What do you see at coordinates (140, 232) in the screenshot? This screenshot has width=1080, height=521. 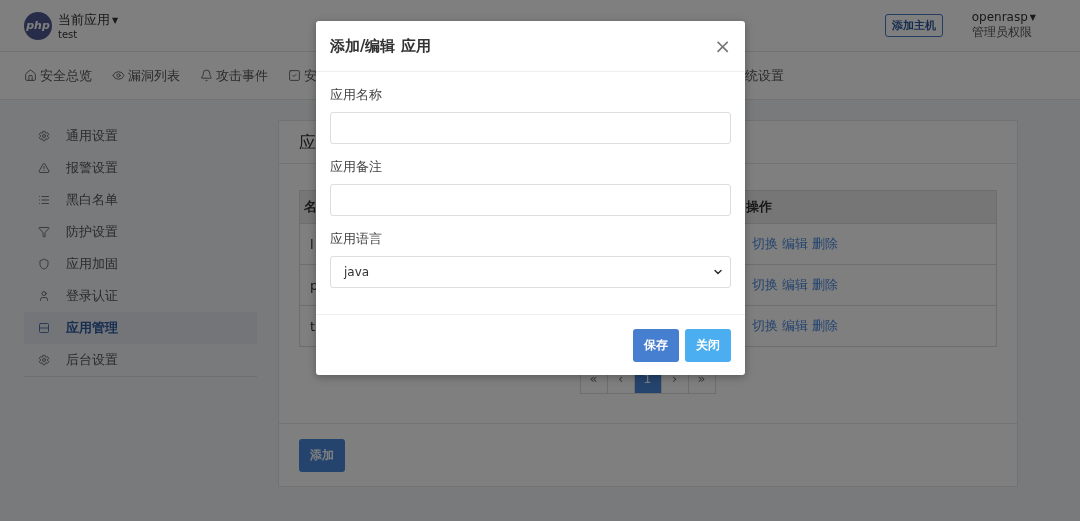 I see `sidebar-item: 防护设置` at bounding box center [140, 232].